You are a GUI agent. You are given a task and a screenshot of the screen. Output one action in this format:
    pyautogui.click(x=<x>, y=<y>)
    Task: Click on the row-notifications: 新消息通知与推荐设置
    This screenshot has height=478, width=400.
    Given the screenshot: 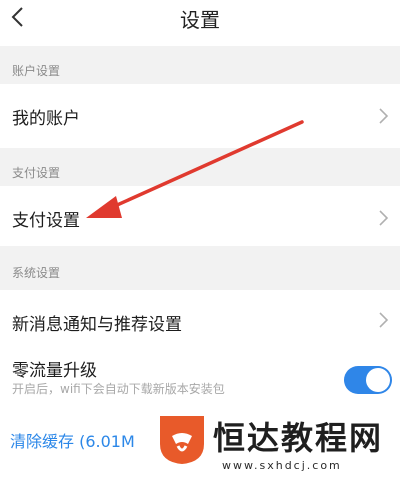 What is the action you would take?
    pyautogui.click(x=200, y=320)
    